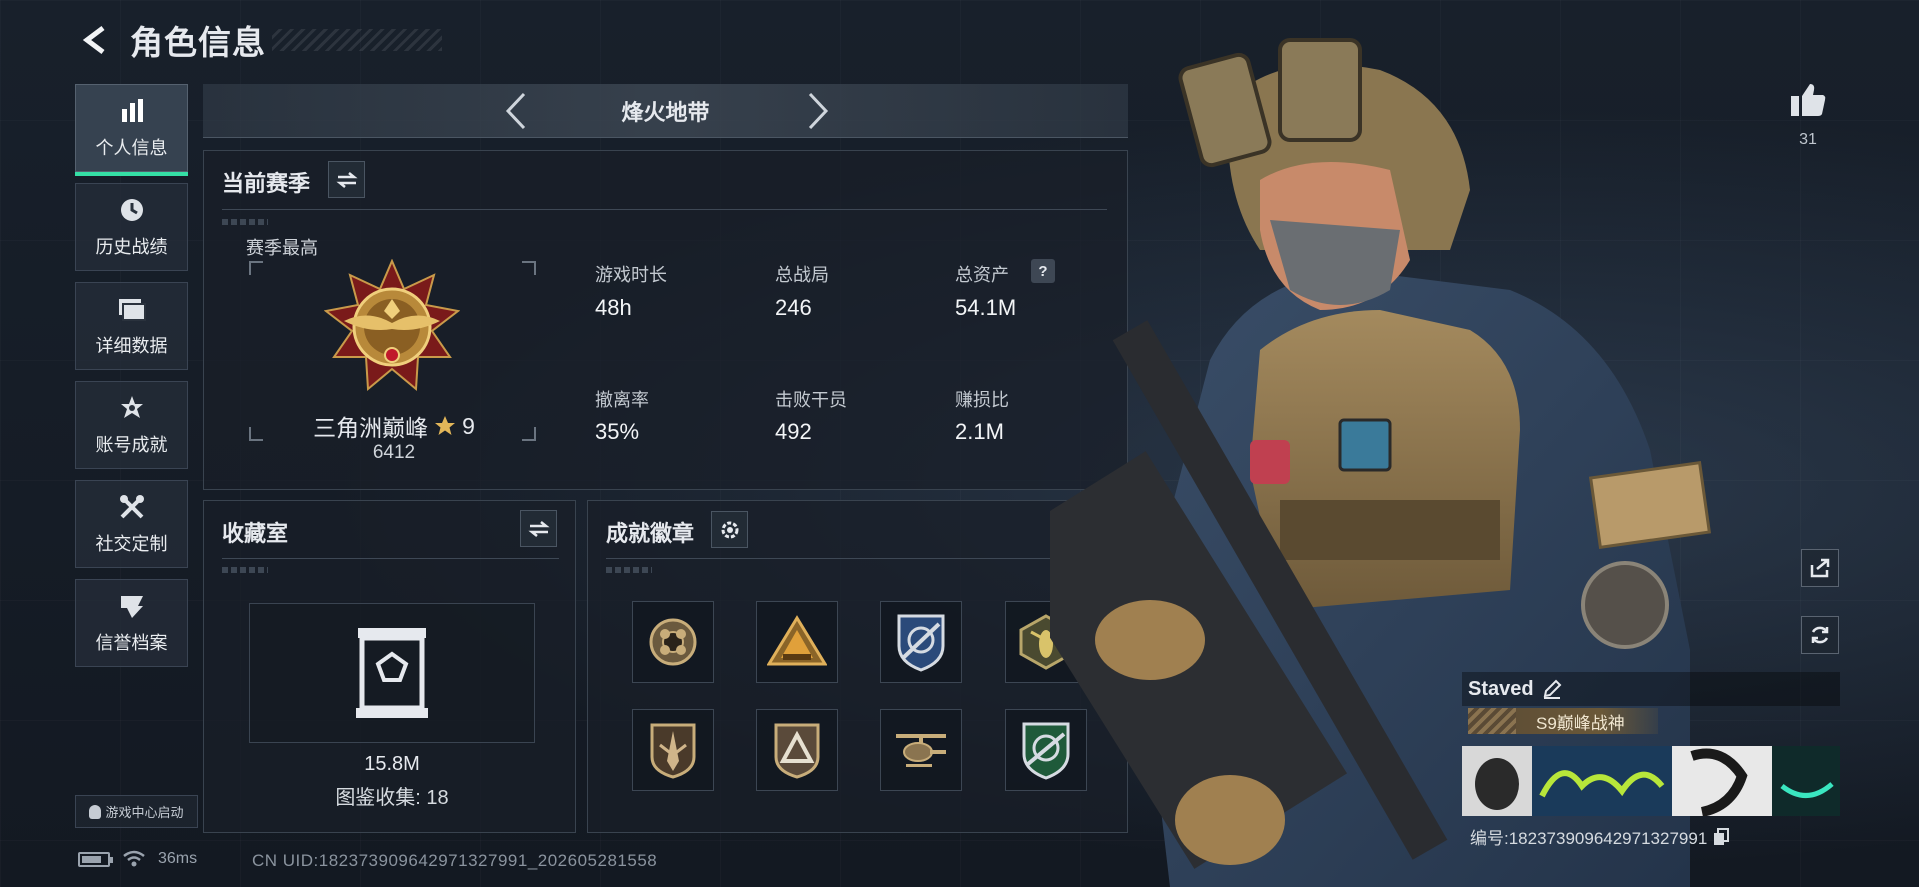  What do you see at coordinates (282, 248) in the screenshot?
I see `season-peak-label: 赛季最高` at bounding box center [282, 248].